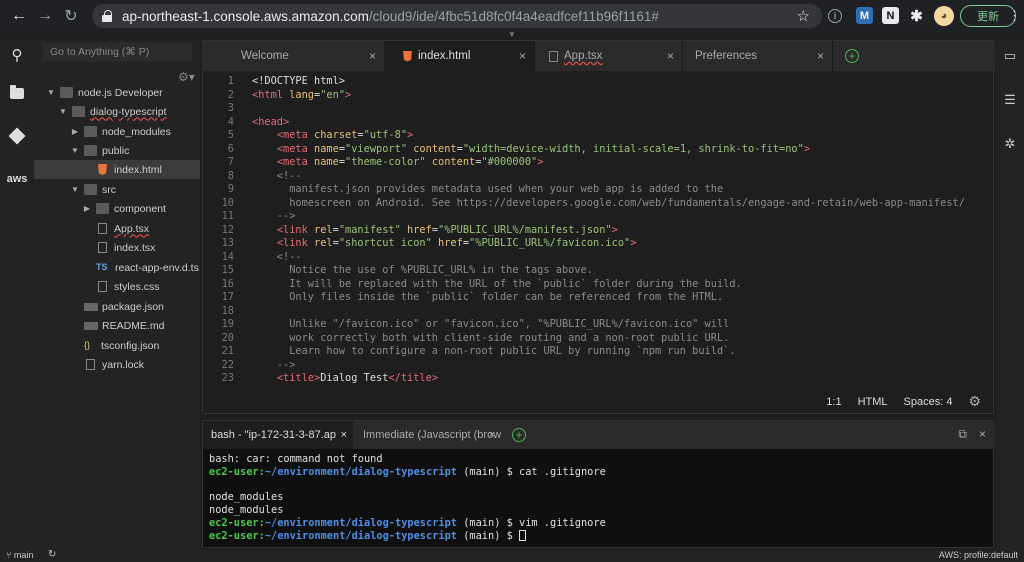 This screenshot has width=1024, height=562. What do you see at coordinates (326, 148) in the screenshot?
I see `code-token: name` at bounding box center [326, 148].